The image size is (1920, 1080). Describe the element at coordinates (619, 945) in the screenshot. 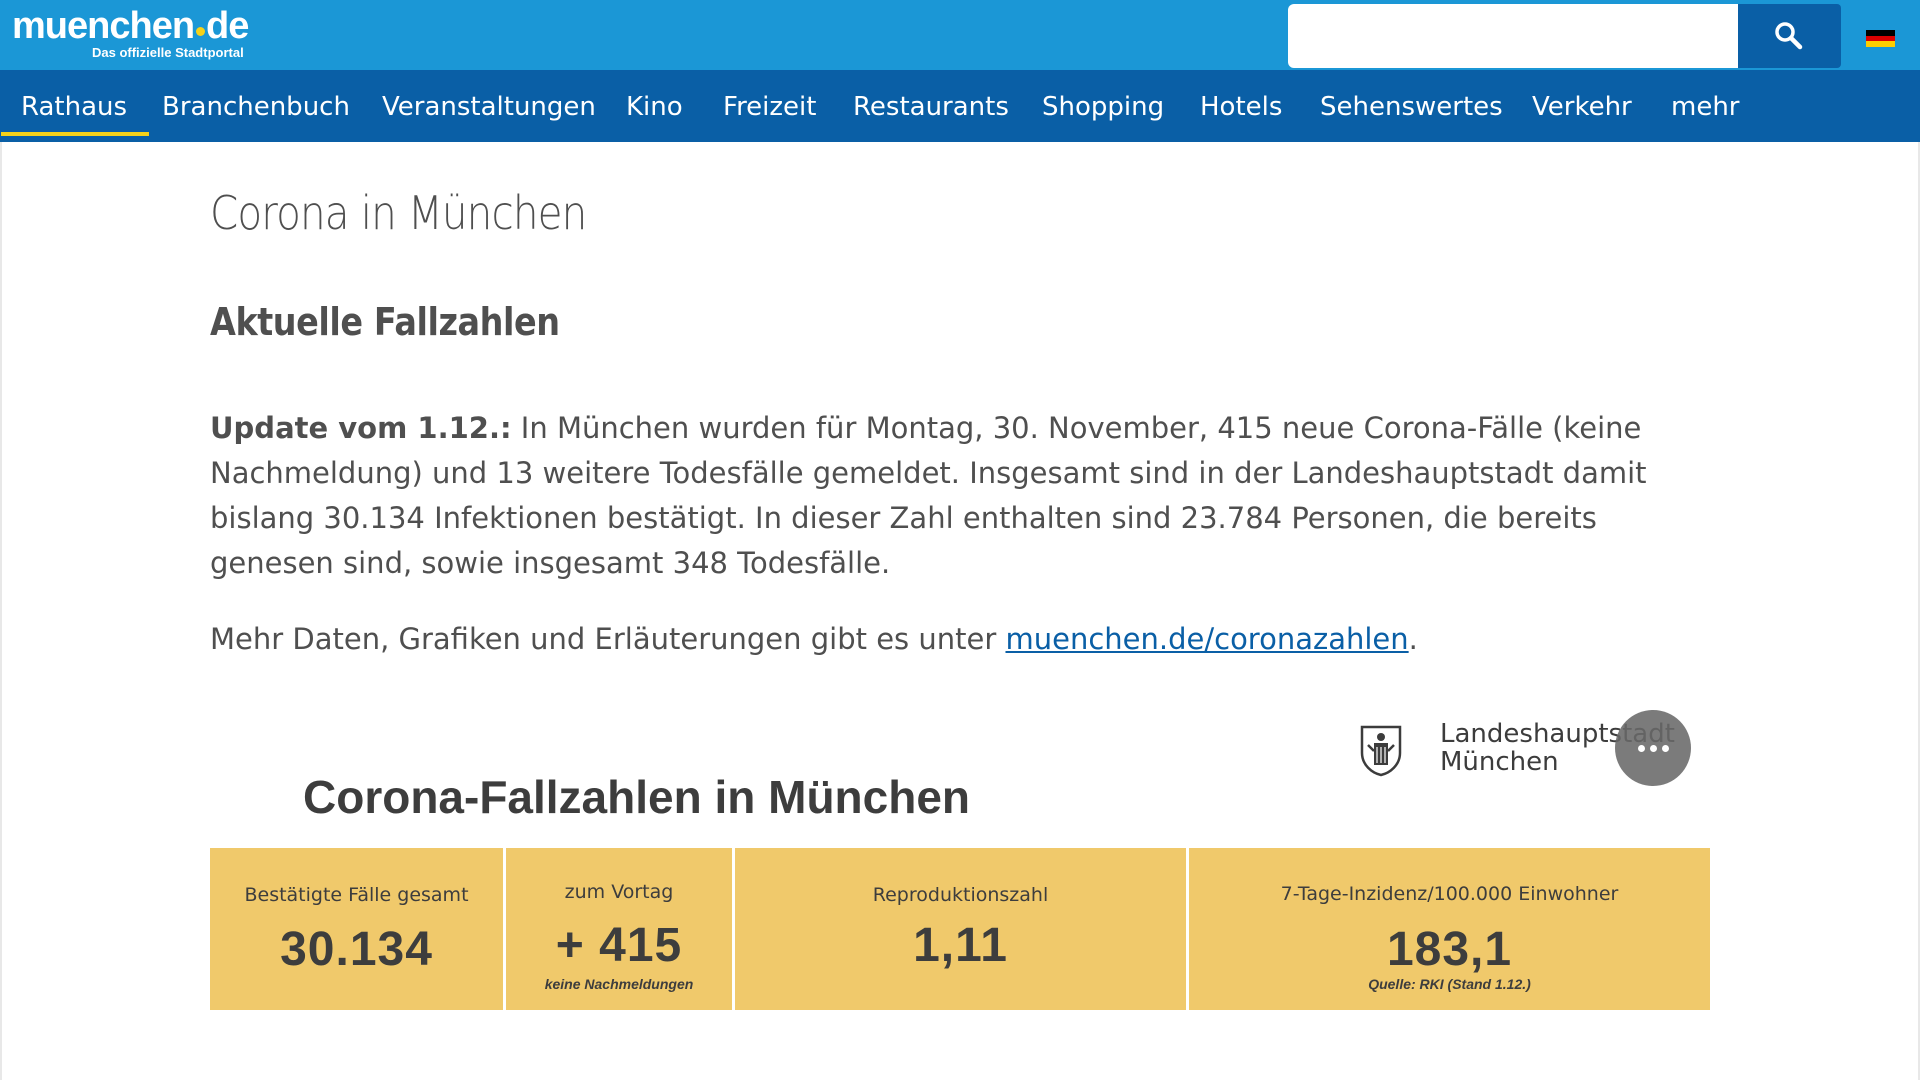

I see `stat-value: + 415` at that location.